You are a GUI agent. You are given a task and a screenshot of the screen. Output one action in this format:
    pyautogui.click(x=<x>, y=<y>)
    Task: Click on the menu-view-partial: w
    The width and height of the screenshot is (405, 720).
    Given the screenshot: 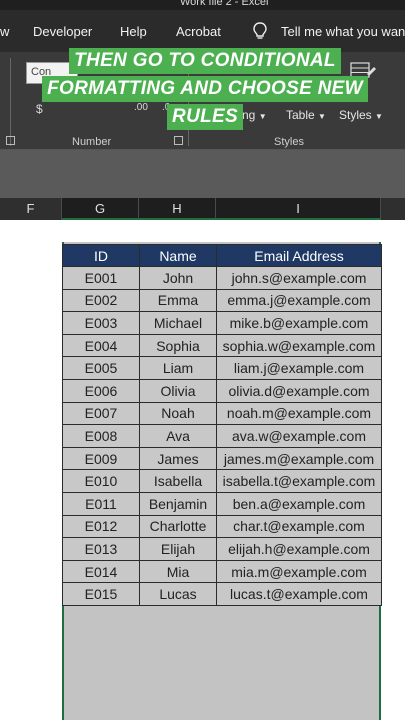 What is the action you would take?
    pyautogui.click(x=4, y=31)
    